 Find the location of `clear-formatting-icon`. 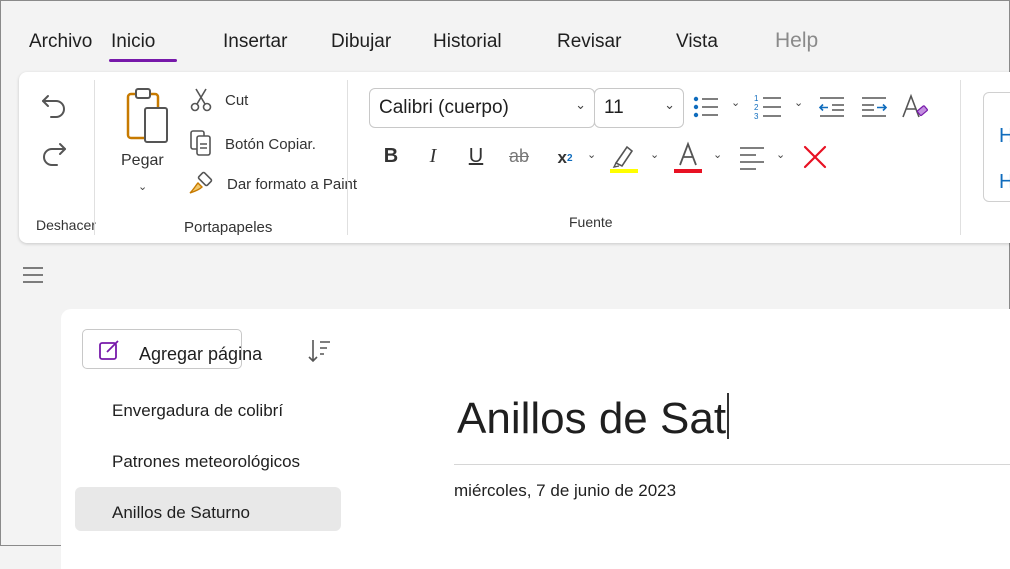

clear-formatting-icon is located at coordinates (815, 157).